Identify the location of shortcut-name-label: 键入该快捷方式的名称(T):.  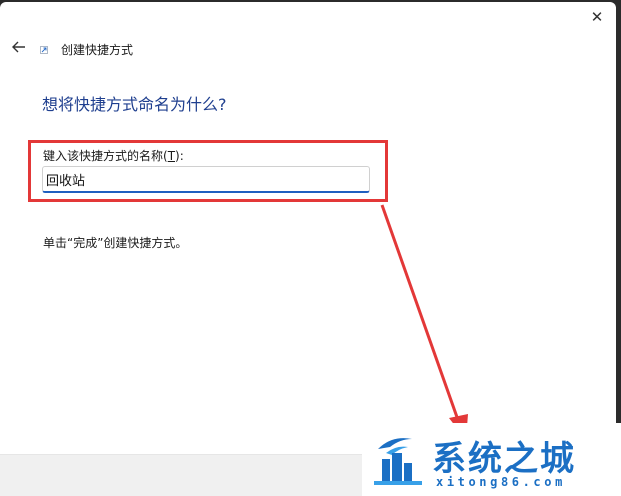
(113, 155).